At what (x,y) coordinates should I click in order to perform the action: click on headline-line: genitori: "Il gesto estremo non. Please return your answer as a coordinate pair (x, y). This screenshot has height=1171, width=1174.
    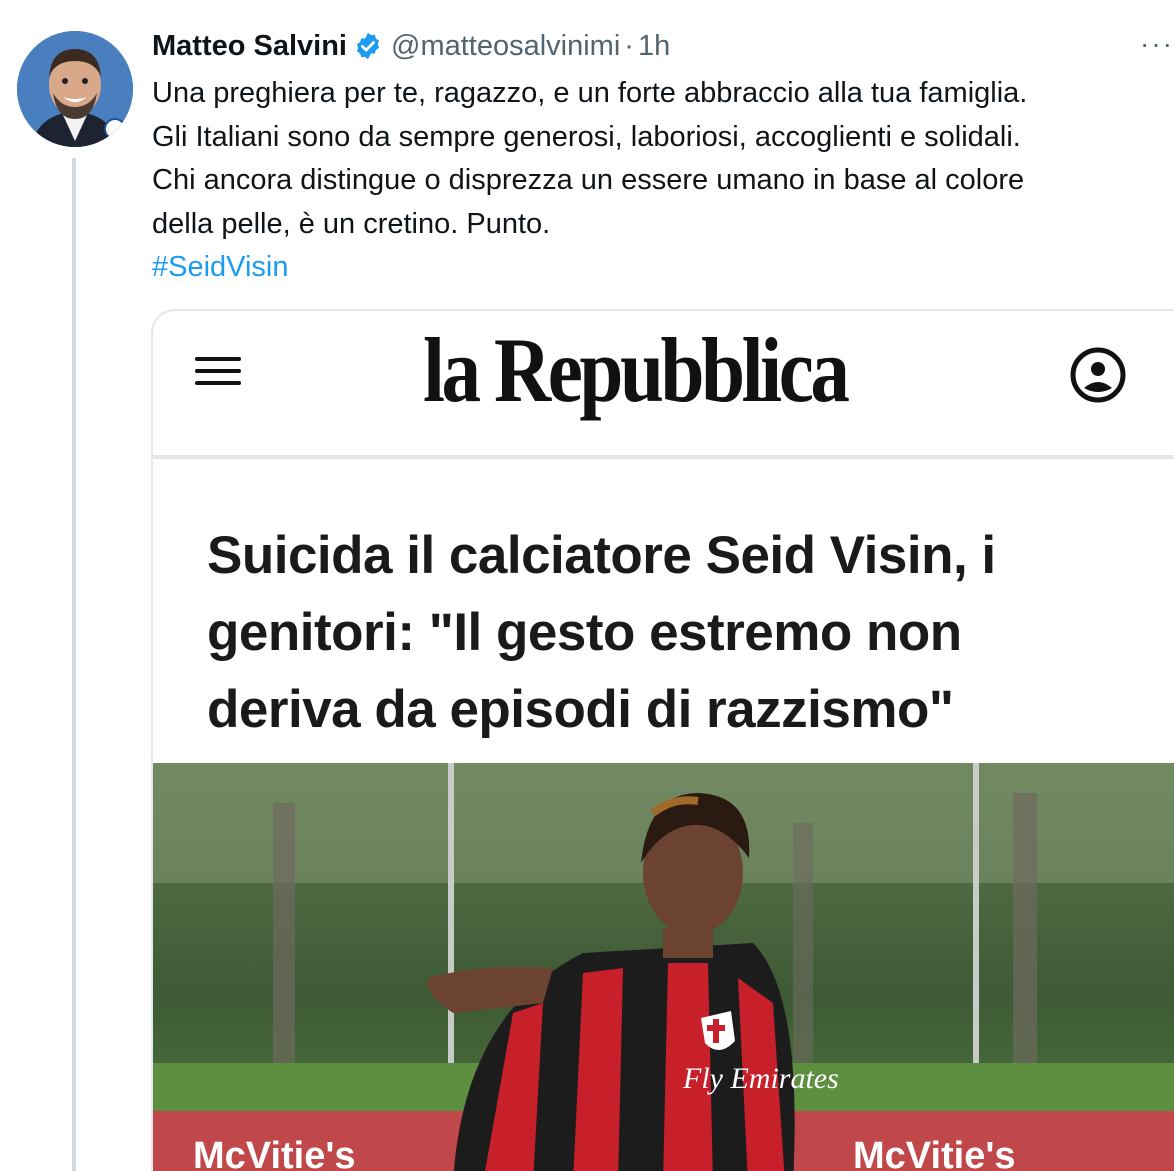
    Looking at the image, I should click on (584, 632).